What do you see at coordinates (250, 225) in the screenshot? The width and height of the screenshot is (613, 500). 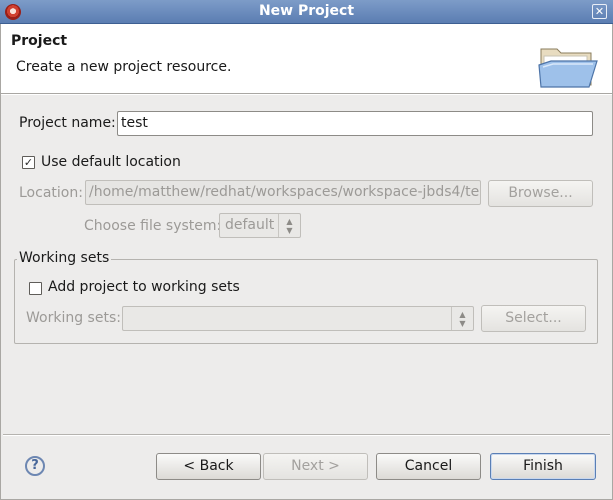 I see `file-system-value: default` at bounding box center [250, 225].